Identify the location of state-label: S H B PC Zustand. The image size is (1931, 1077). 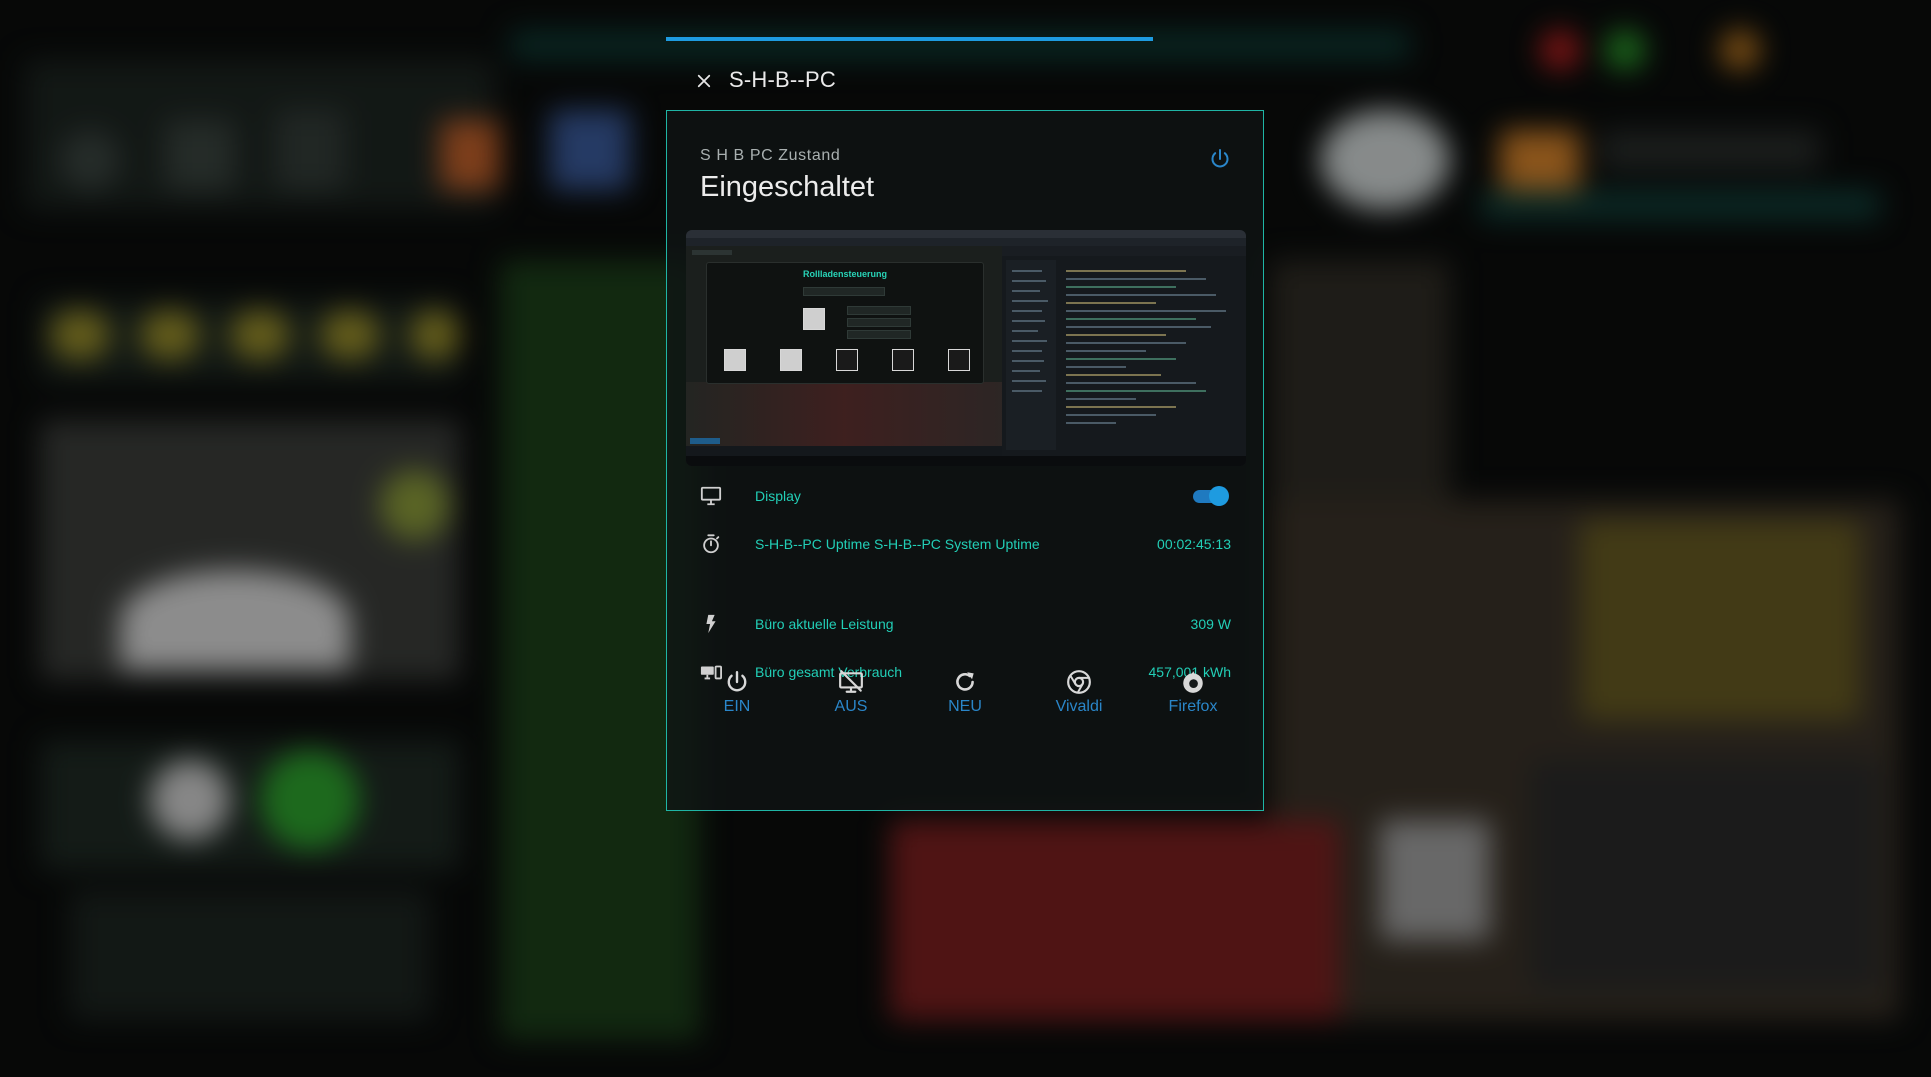
(770, 155).